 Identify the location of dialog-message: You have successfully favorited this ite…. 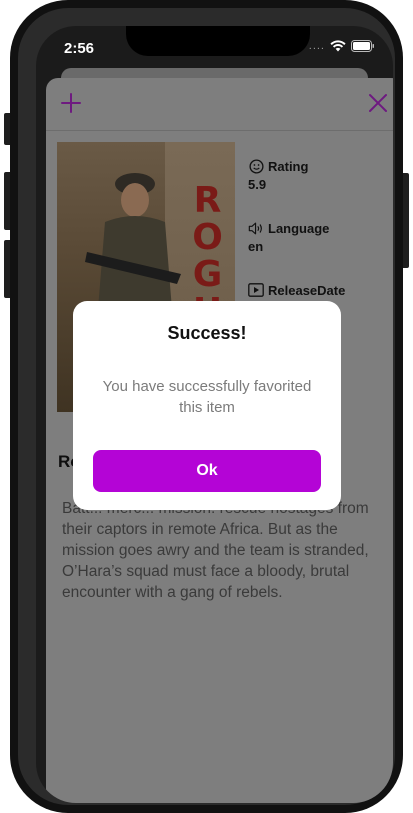
(207, 397).